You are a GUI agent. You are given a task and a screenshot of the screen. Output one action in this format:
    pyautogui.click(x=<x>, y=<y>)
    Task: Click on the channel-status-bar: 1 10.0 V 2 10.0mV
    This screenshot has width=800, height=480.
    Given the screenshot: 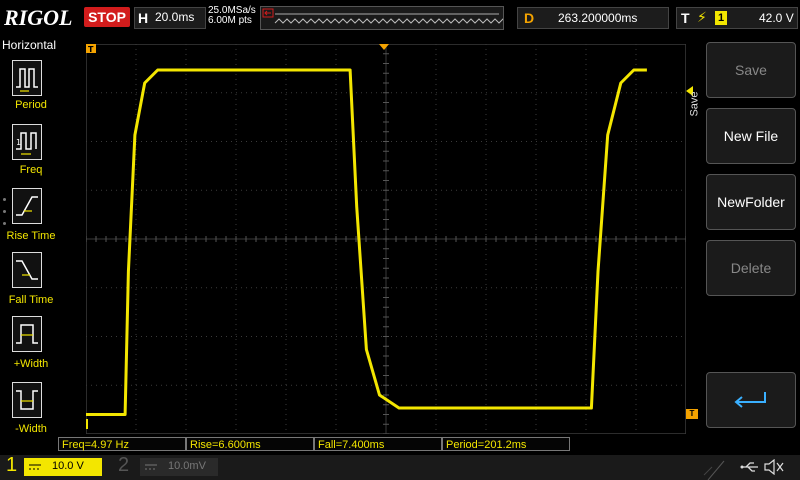 What is the action you would take?
    pyautogui.click(x=400, y=467)
    